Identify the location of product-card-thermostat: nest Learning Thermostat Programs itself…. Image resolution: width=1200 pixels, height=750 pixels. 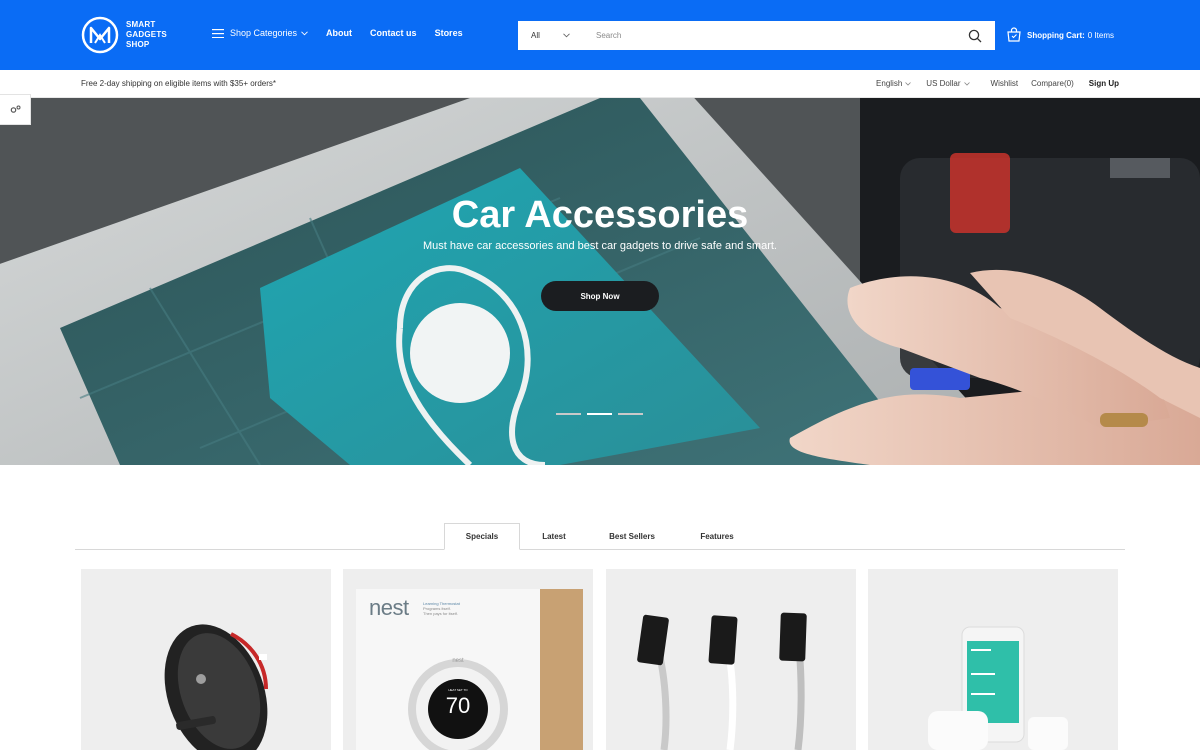
(468, 659).